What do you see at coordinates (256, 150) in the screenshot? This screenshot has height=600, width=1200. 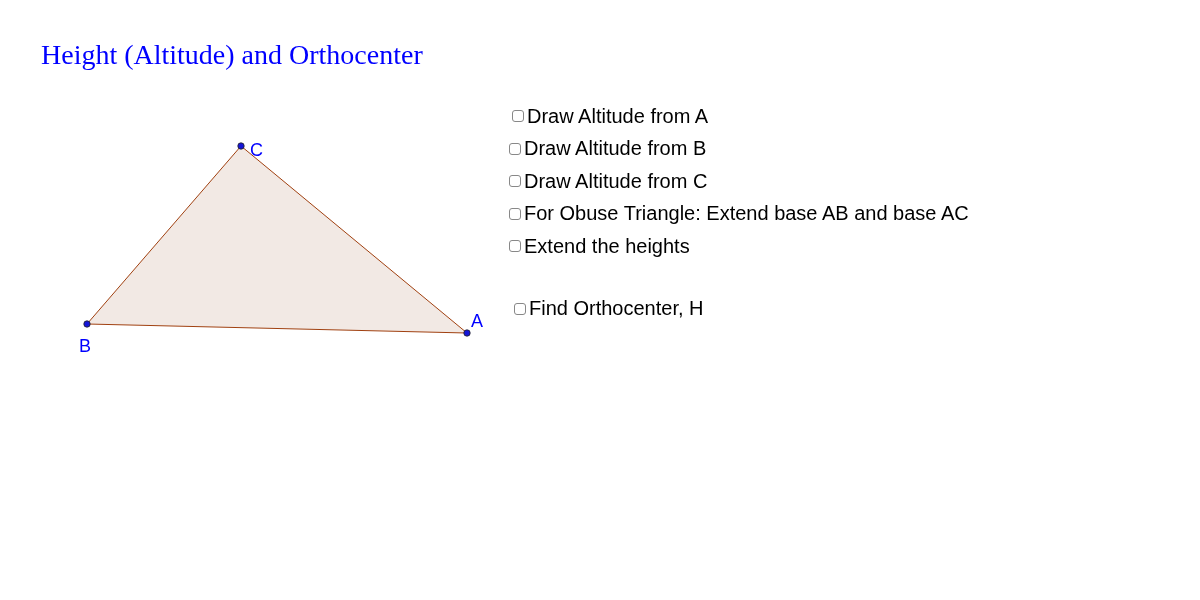 I see `point-label: C` at bounding box center [256, 150].